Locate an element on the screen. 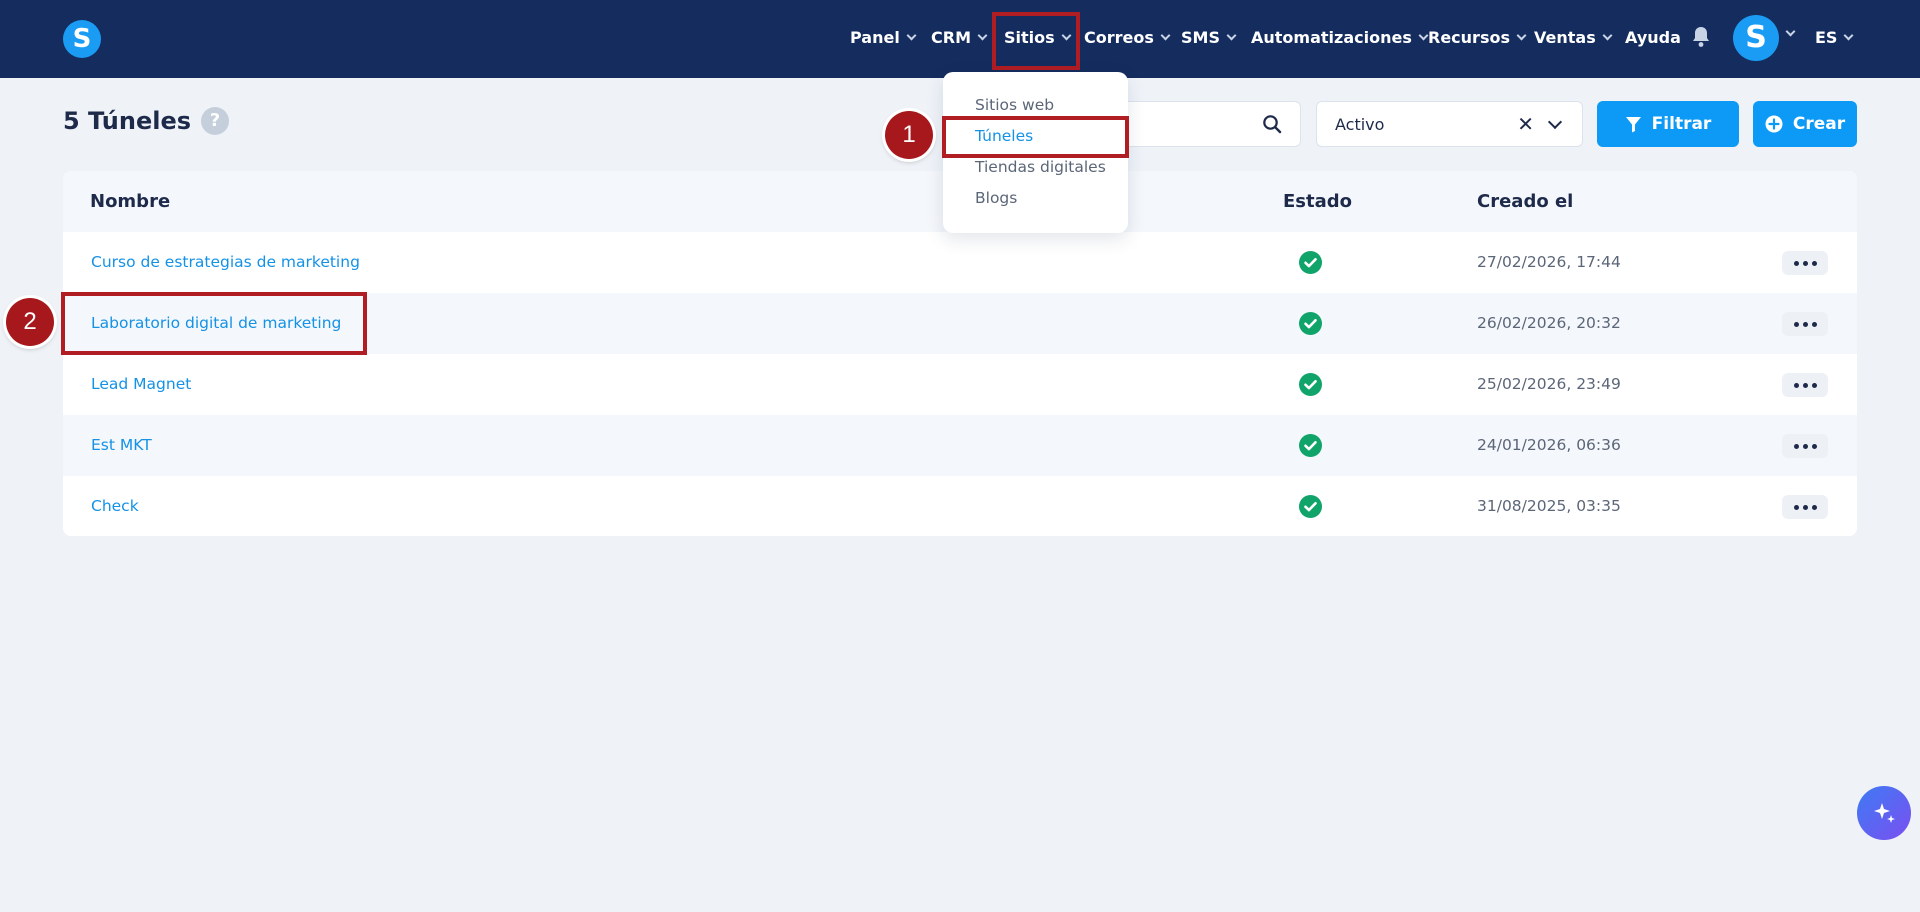 The height and width of the screenshot is (912, 1920). column-header-status: Estado is located at coordinates (1317, 201).